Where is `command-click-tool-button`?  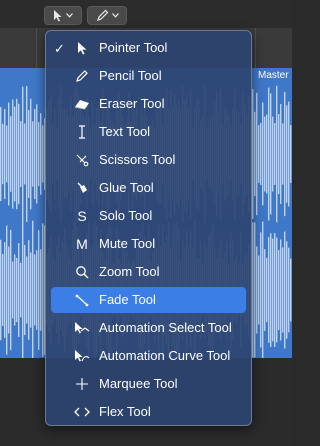 command-click-tool-button is located at coordinates (107, 15).